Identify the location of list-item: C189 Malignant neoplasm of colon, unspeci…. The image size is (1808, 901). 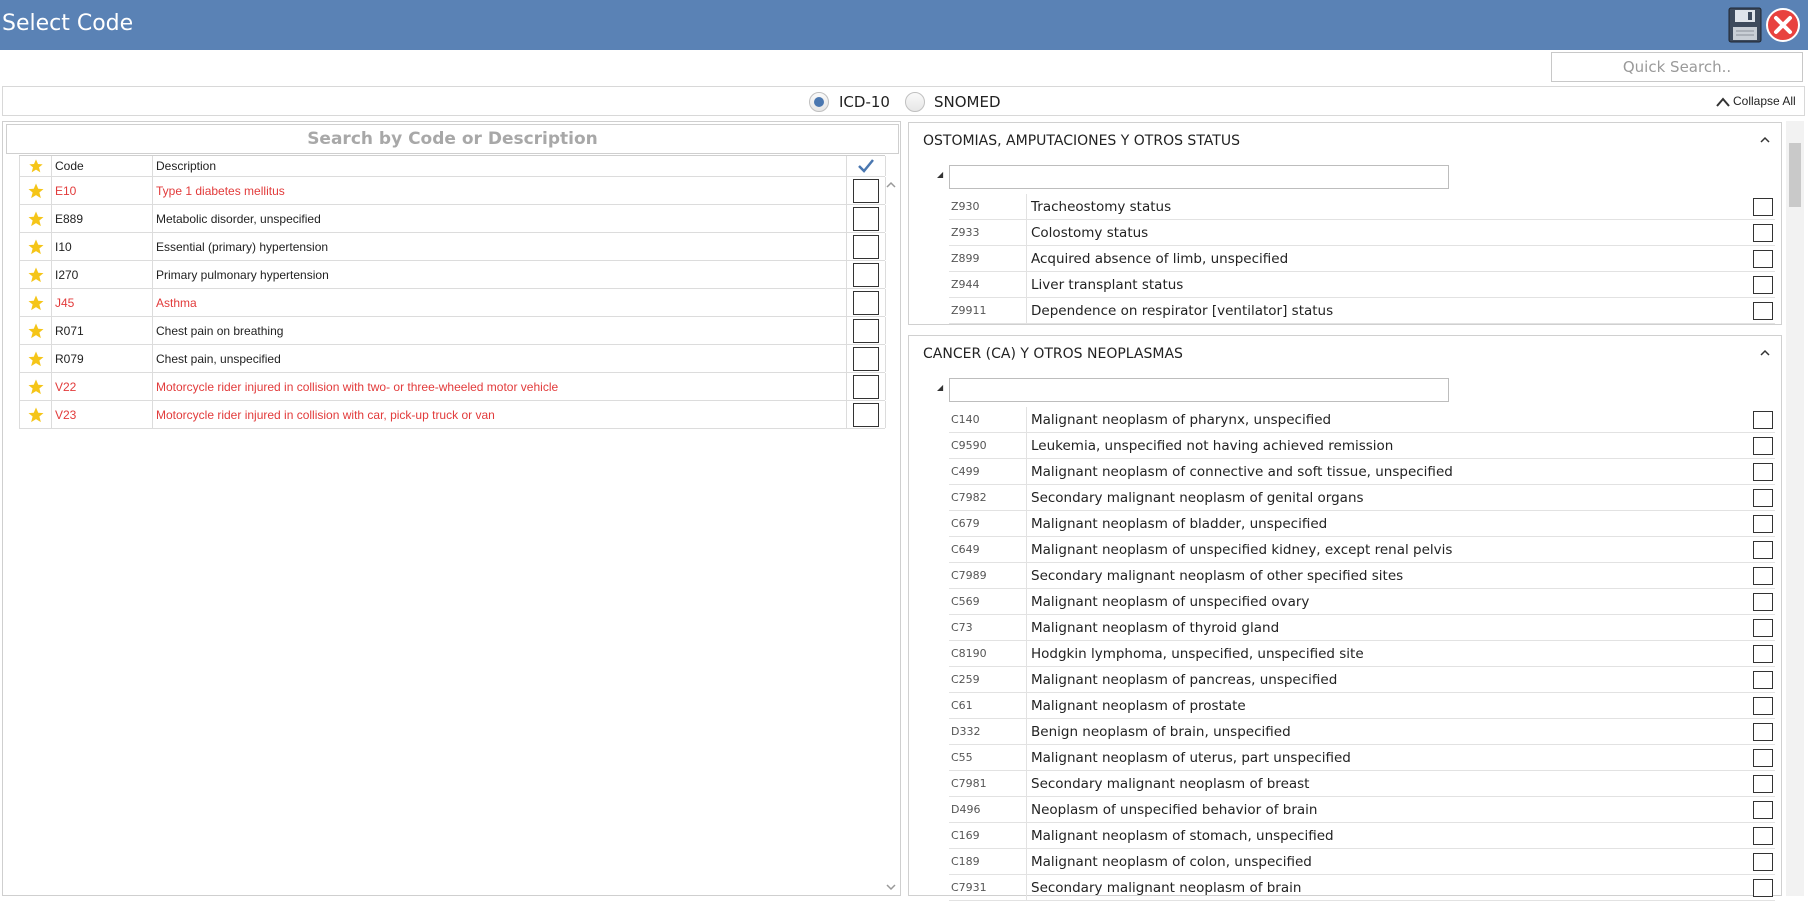
(1362, 862).